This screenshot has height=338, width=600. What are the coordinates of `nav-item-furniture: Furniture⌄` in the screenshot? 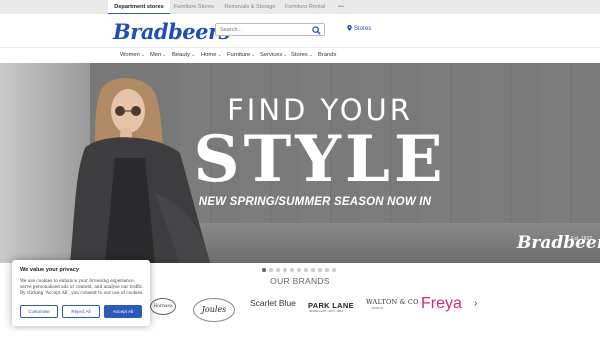 It's located at (241, 55).